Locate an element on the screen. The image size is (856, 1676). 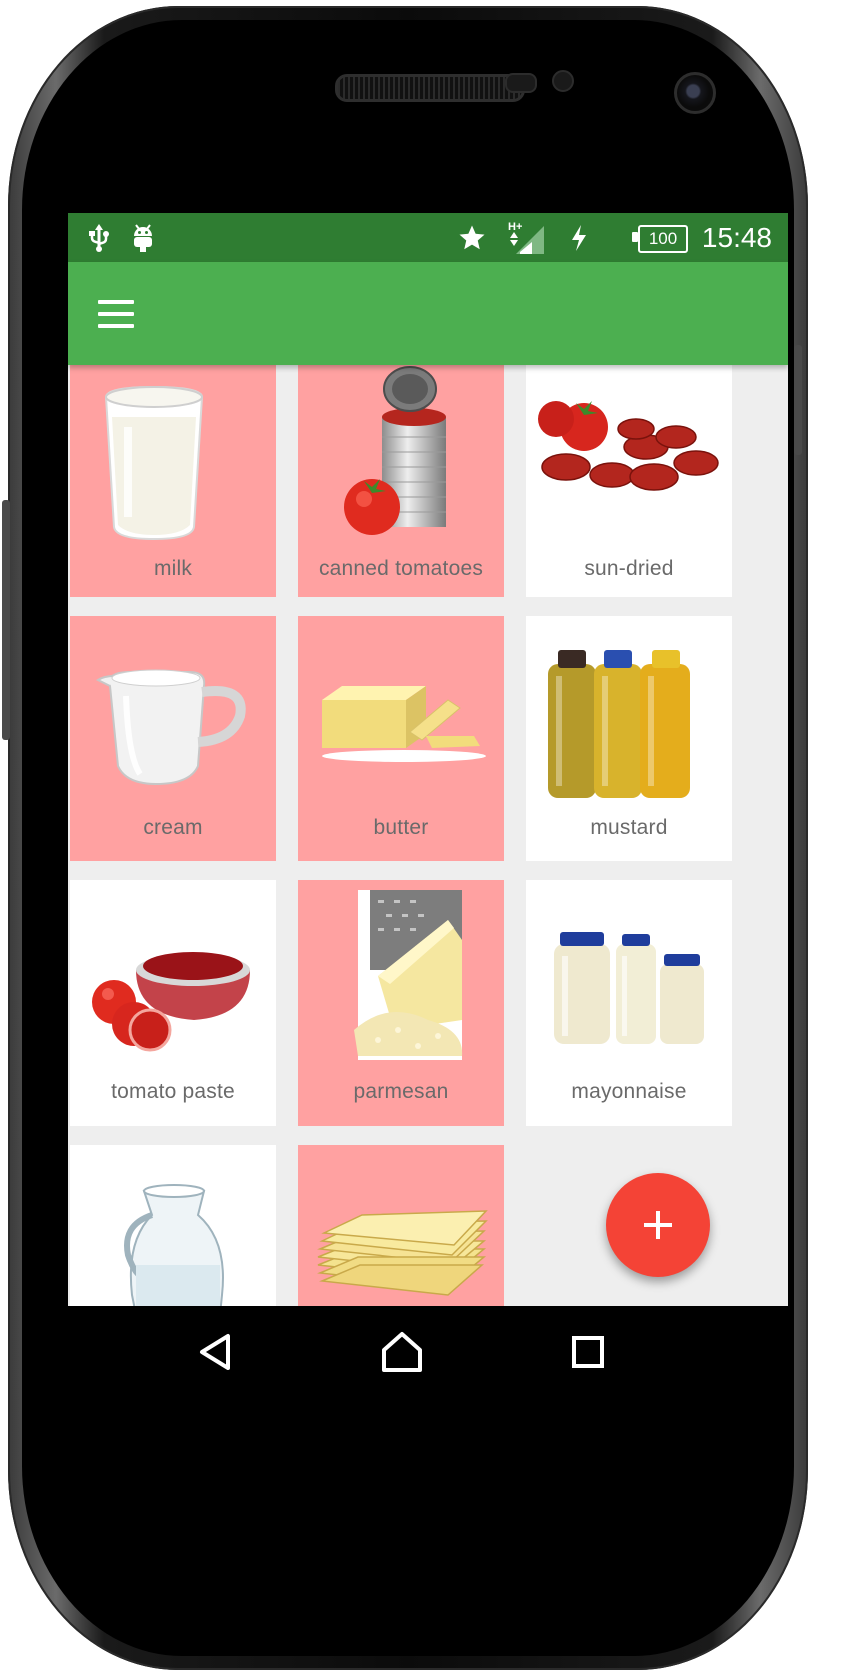
grid-item-cream: cream is located at coordinates (173, 738).